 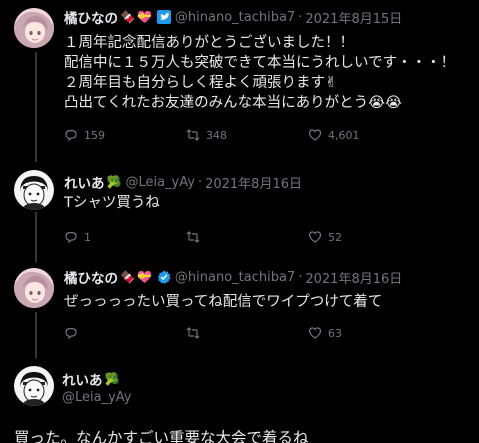 What do you see at coordinates (344, 135) in the screenshot?
I see `like-count: 4,601` at bounding box center [344, 135].